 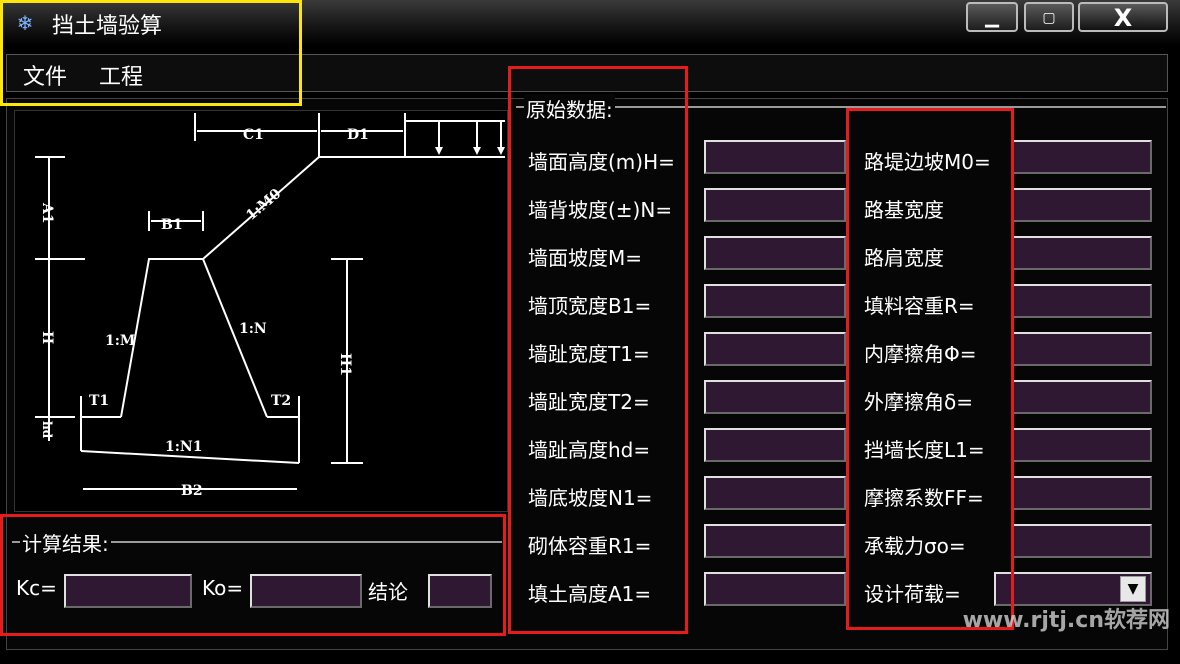 What do you see at coordinates (107, 26) in the screenshot?
I see `window-title: 挡土墙验算` at bounding box center [107, 26].